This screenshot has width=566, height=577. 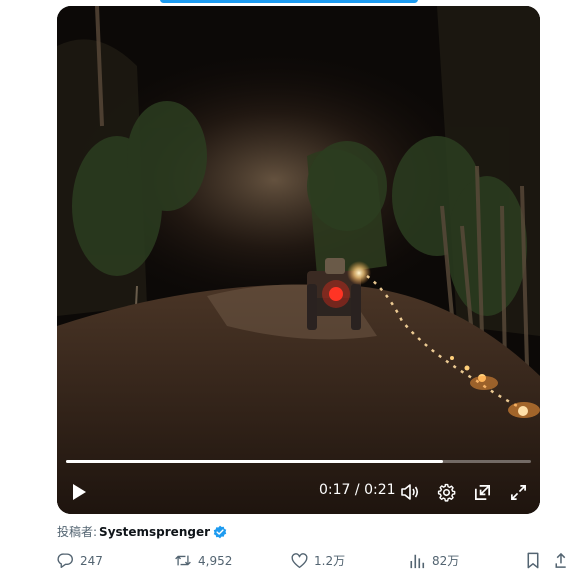 I want to click on video-progress-bar, so click(x=298, y=461).